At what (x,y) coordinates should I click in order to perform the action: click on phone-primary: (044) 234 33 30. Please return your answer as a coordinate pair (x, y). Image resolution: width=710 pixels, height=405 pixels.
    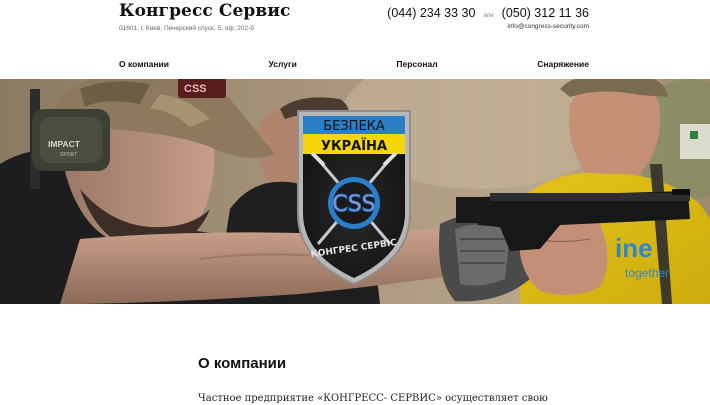
    Looking at the image, I should click on (431, 13).